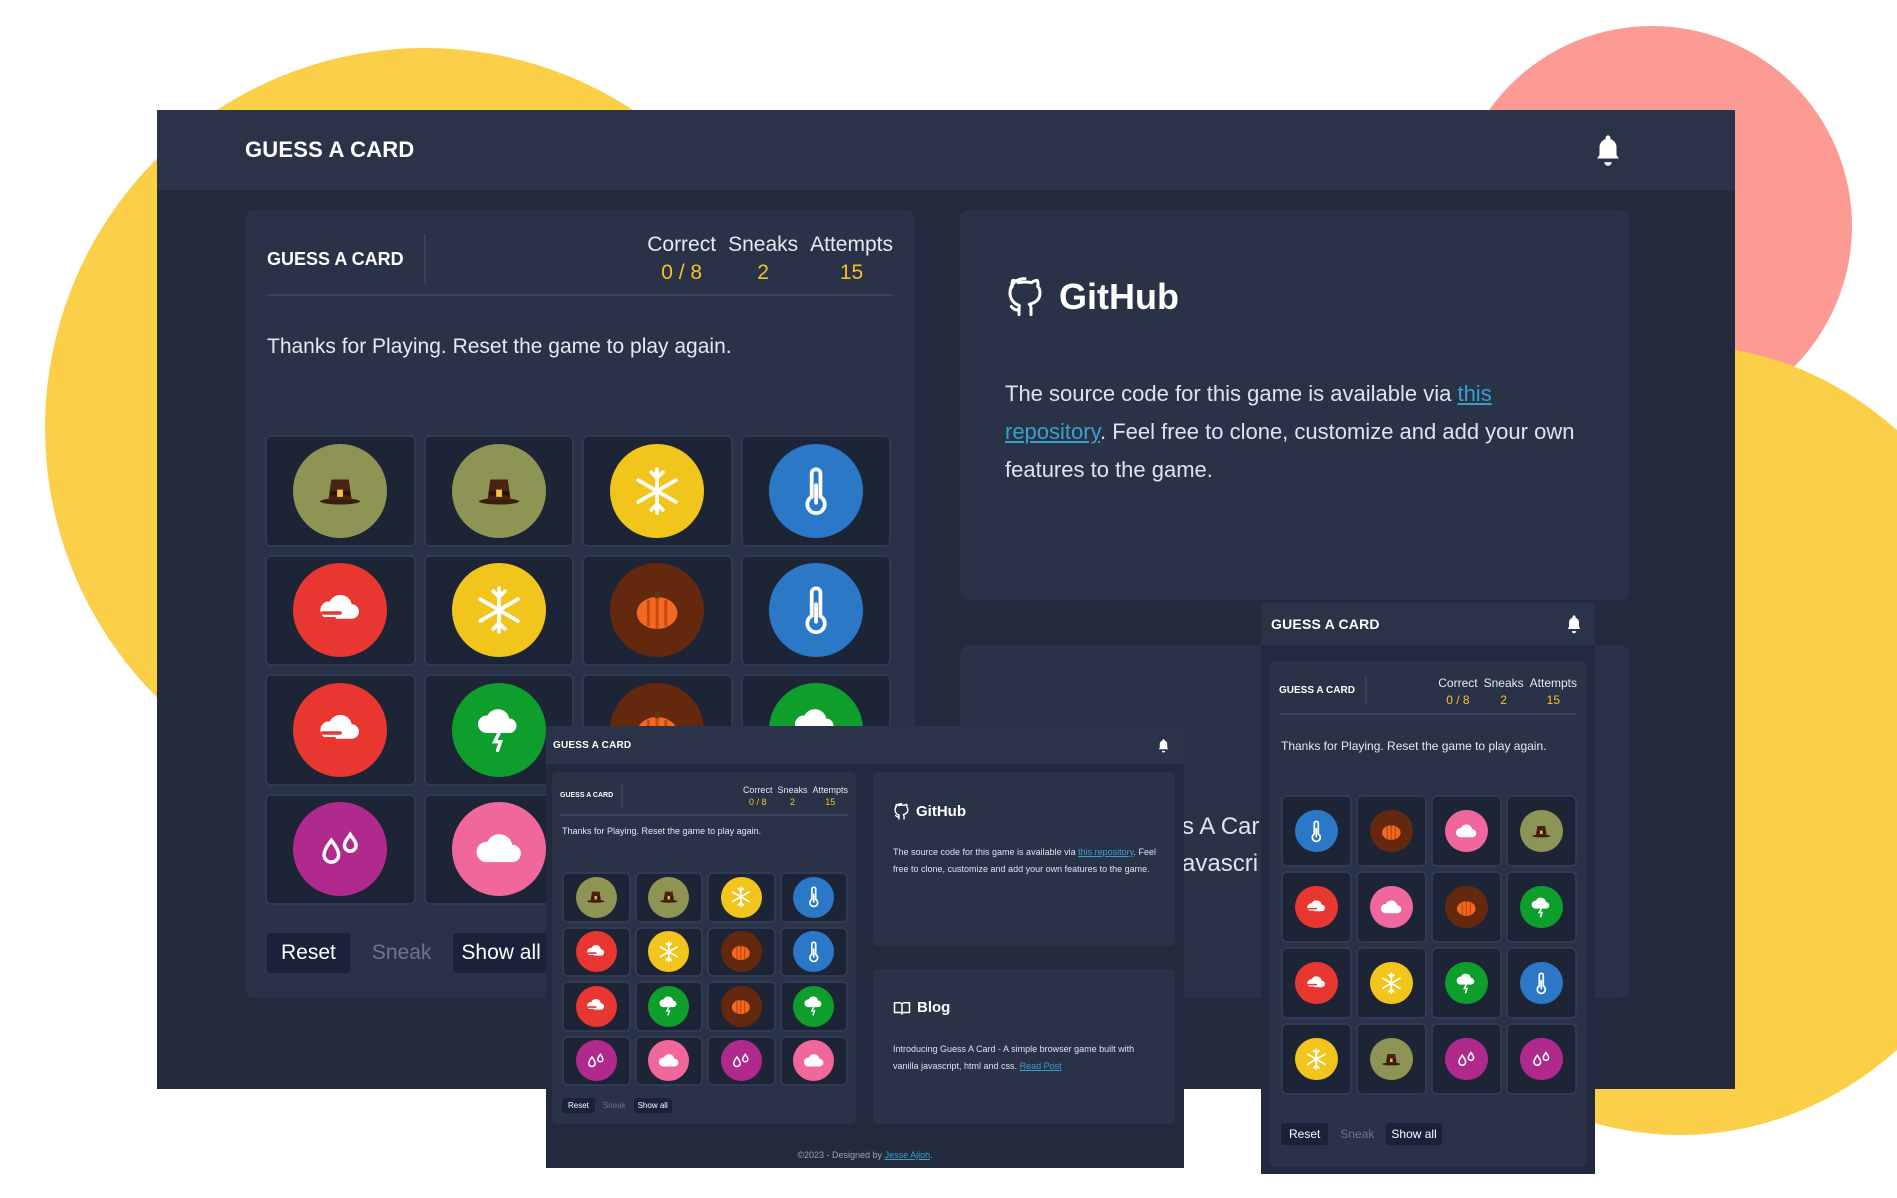 The image size is (1897, 1198). I want to click on read-post-link: Read Post, so click(1041, 1066).